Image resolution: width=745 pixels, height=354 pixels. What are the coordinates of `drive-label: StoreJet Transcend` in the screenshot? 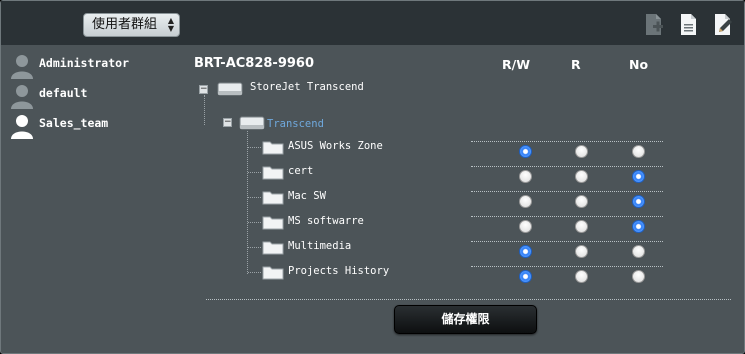 It's located at (307, 87).